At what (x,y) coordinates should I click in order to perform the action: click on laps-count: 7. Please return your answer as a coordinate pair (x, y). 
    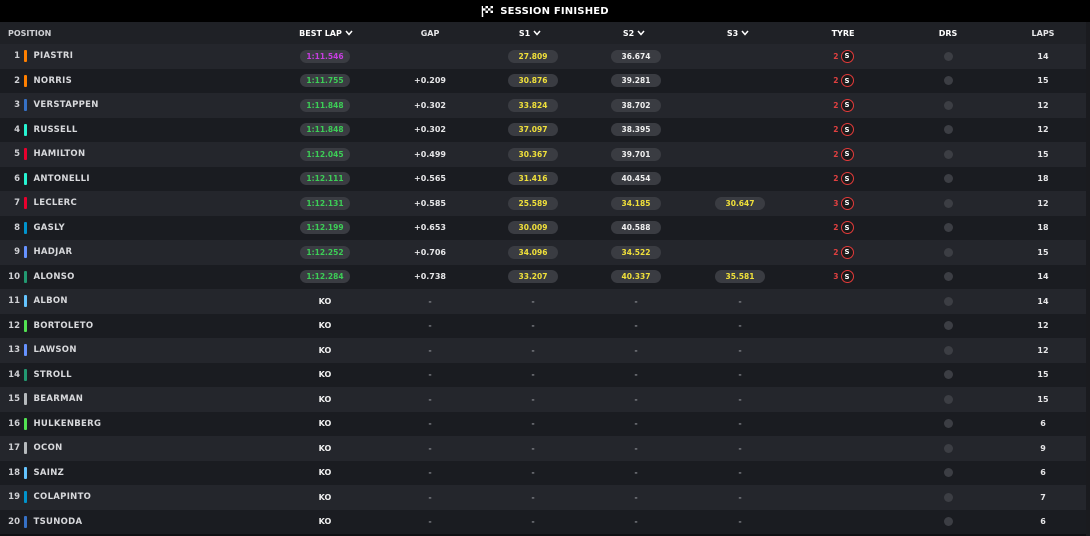
    Looking at the image, I should click on (1043, 497).